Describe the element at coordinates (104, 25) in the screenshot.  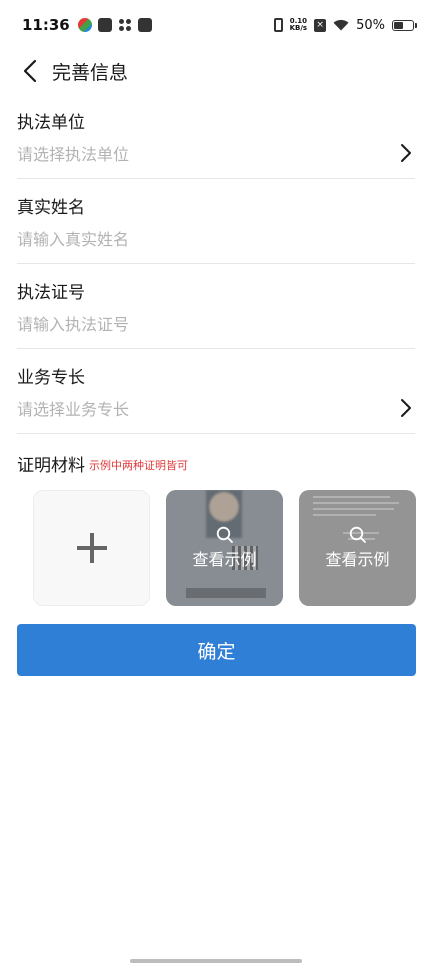
I see `mail-icon` at that location.